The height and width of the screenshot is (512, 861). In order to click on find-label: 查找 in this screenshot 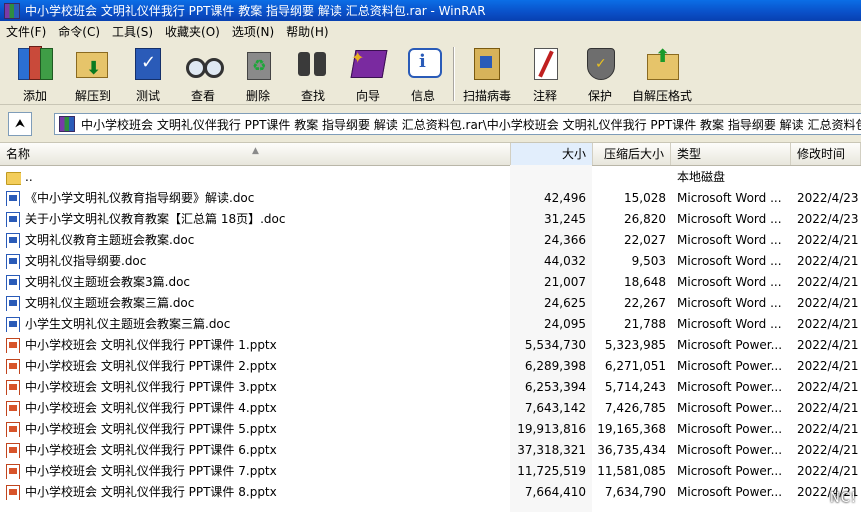, I will do `click(312, 96)`.